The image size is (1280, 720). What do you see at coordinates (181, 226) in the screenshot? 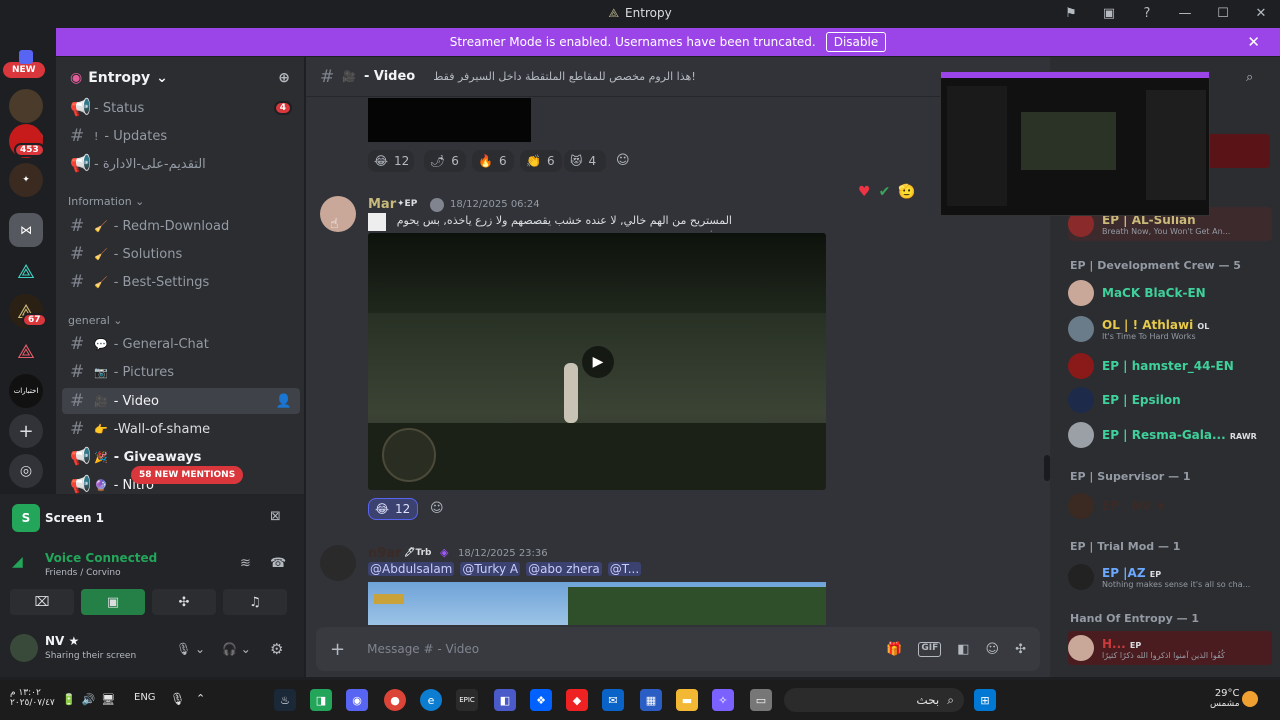
I see `channel-redm-download: # 🧹 - Redm-Download` at bounding box center [181, 226].